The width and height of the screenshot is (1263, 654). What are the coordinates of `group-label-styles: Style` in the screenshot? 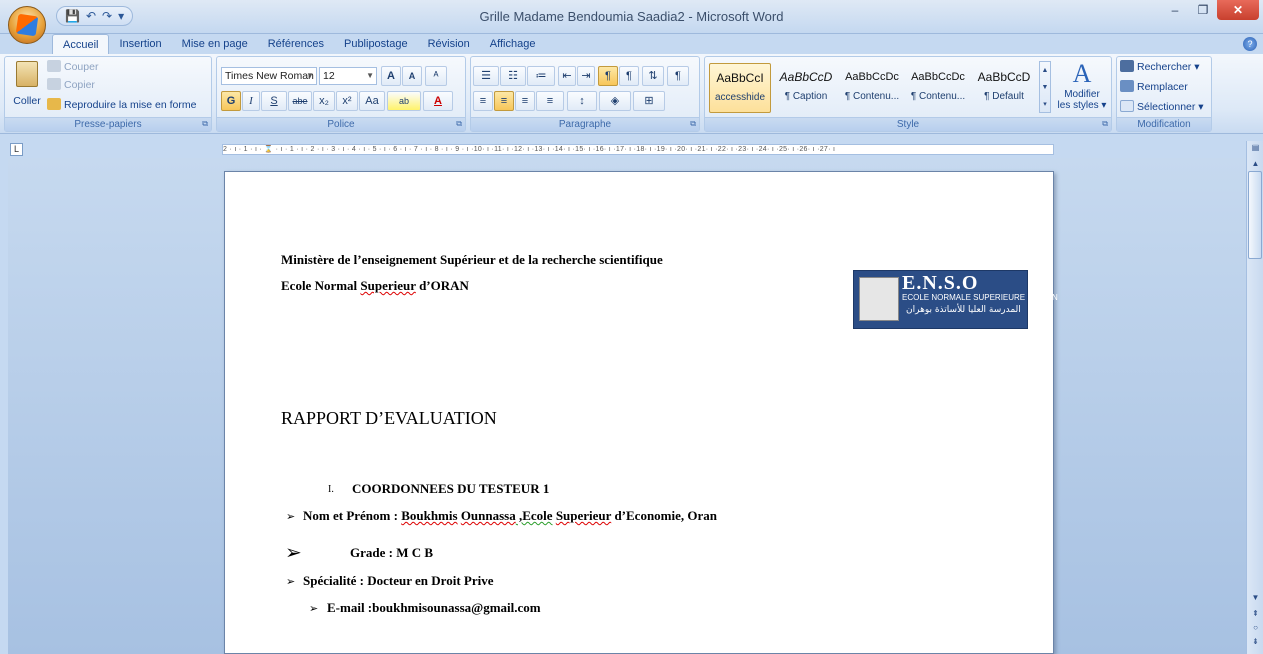 It's located at (908, 124).